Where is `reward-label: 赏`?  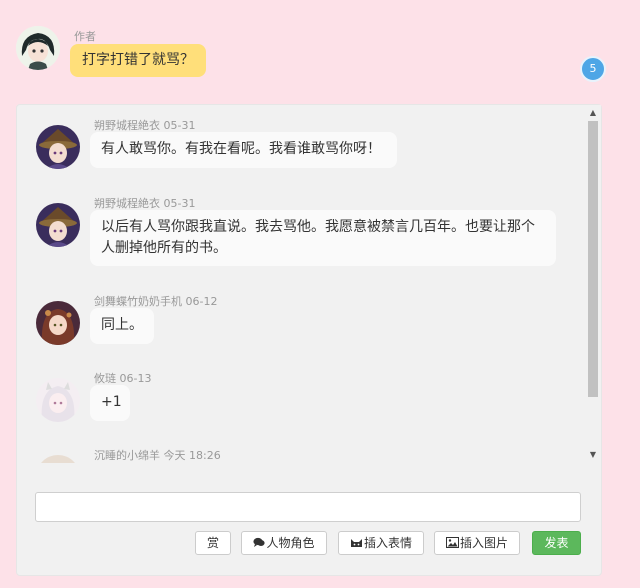 reward-label: 赏 is located at coordinates (212, 543).